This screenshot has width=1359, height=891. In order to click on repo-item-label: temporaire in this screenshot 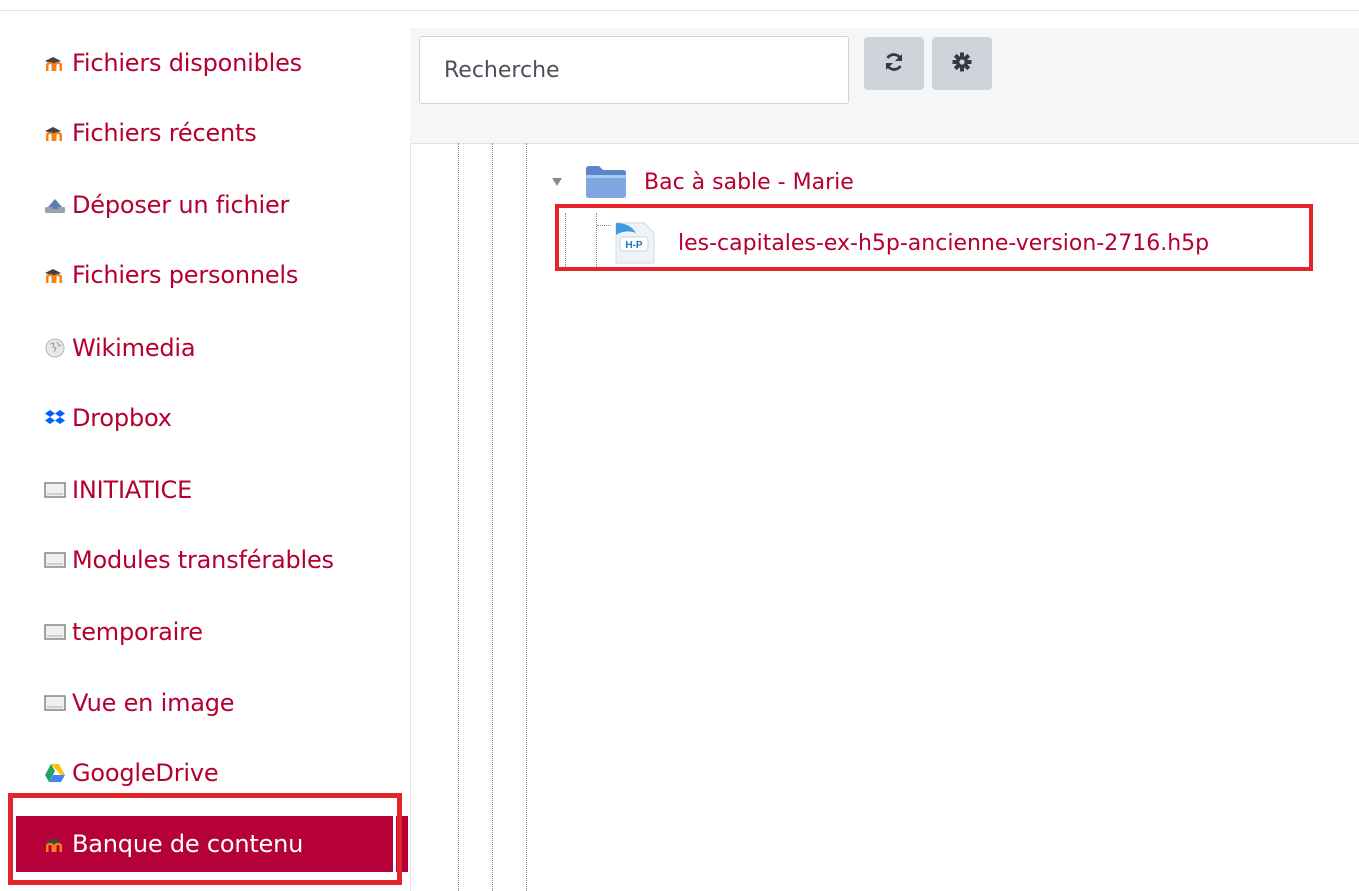, I will do `click(137, 632)`.